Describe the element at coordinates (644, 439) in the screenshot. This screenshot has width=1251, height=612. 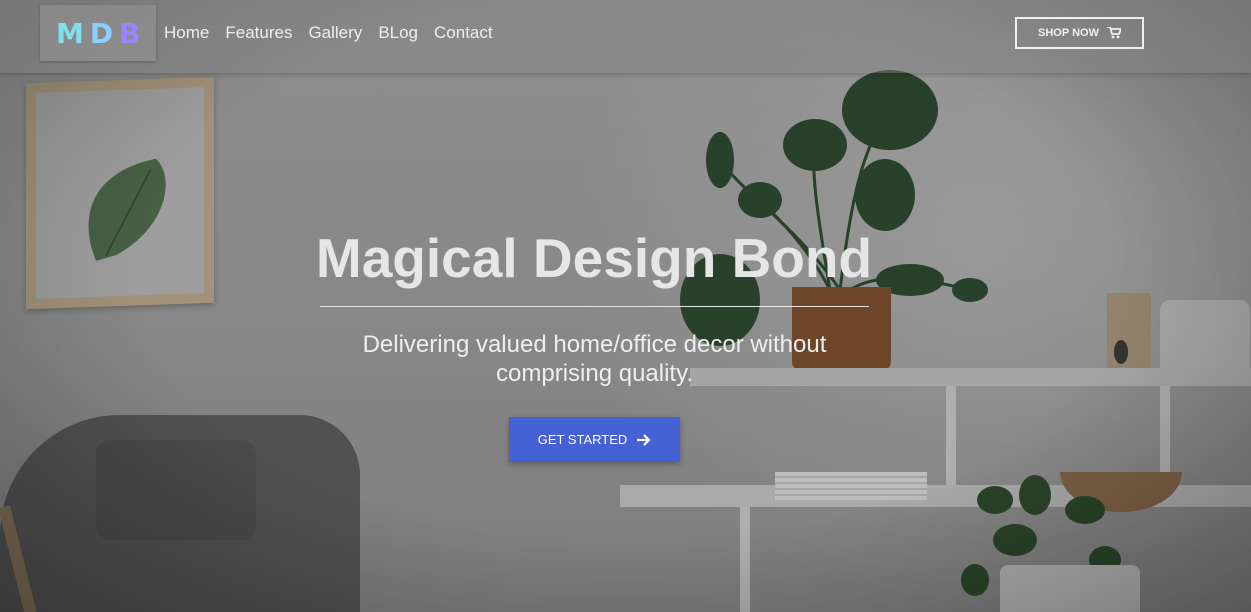
I see `arrow-right-icon` at that location.